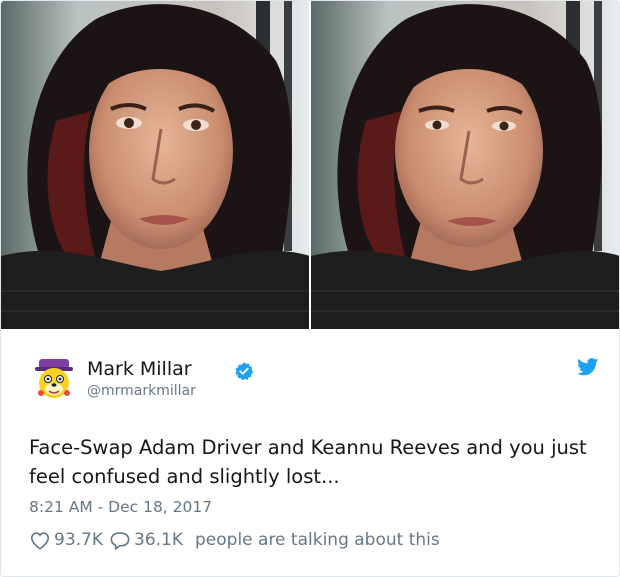 Image resolution: width=620 pixels, height=577 pixels. I want to click on tweet-header: Mark Millar @mrmarkmillar, so click(314, 380).